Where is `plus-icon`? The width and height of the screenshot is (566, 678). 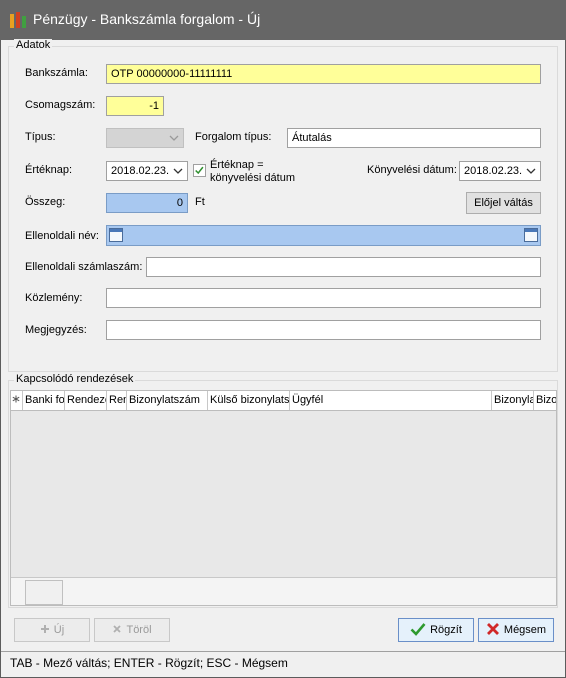 plus-icon is located at coordinates (44, 629).